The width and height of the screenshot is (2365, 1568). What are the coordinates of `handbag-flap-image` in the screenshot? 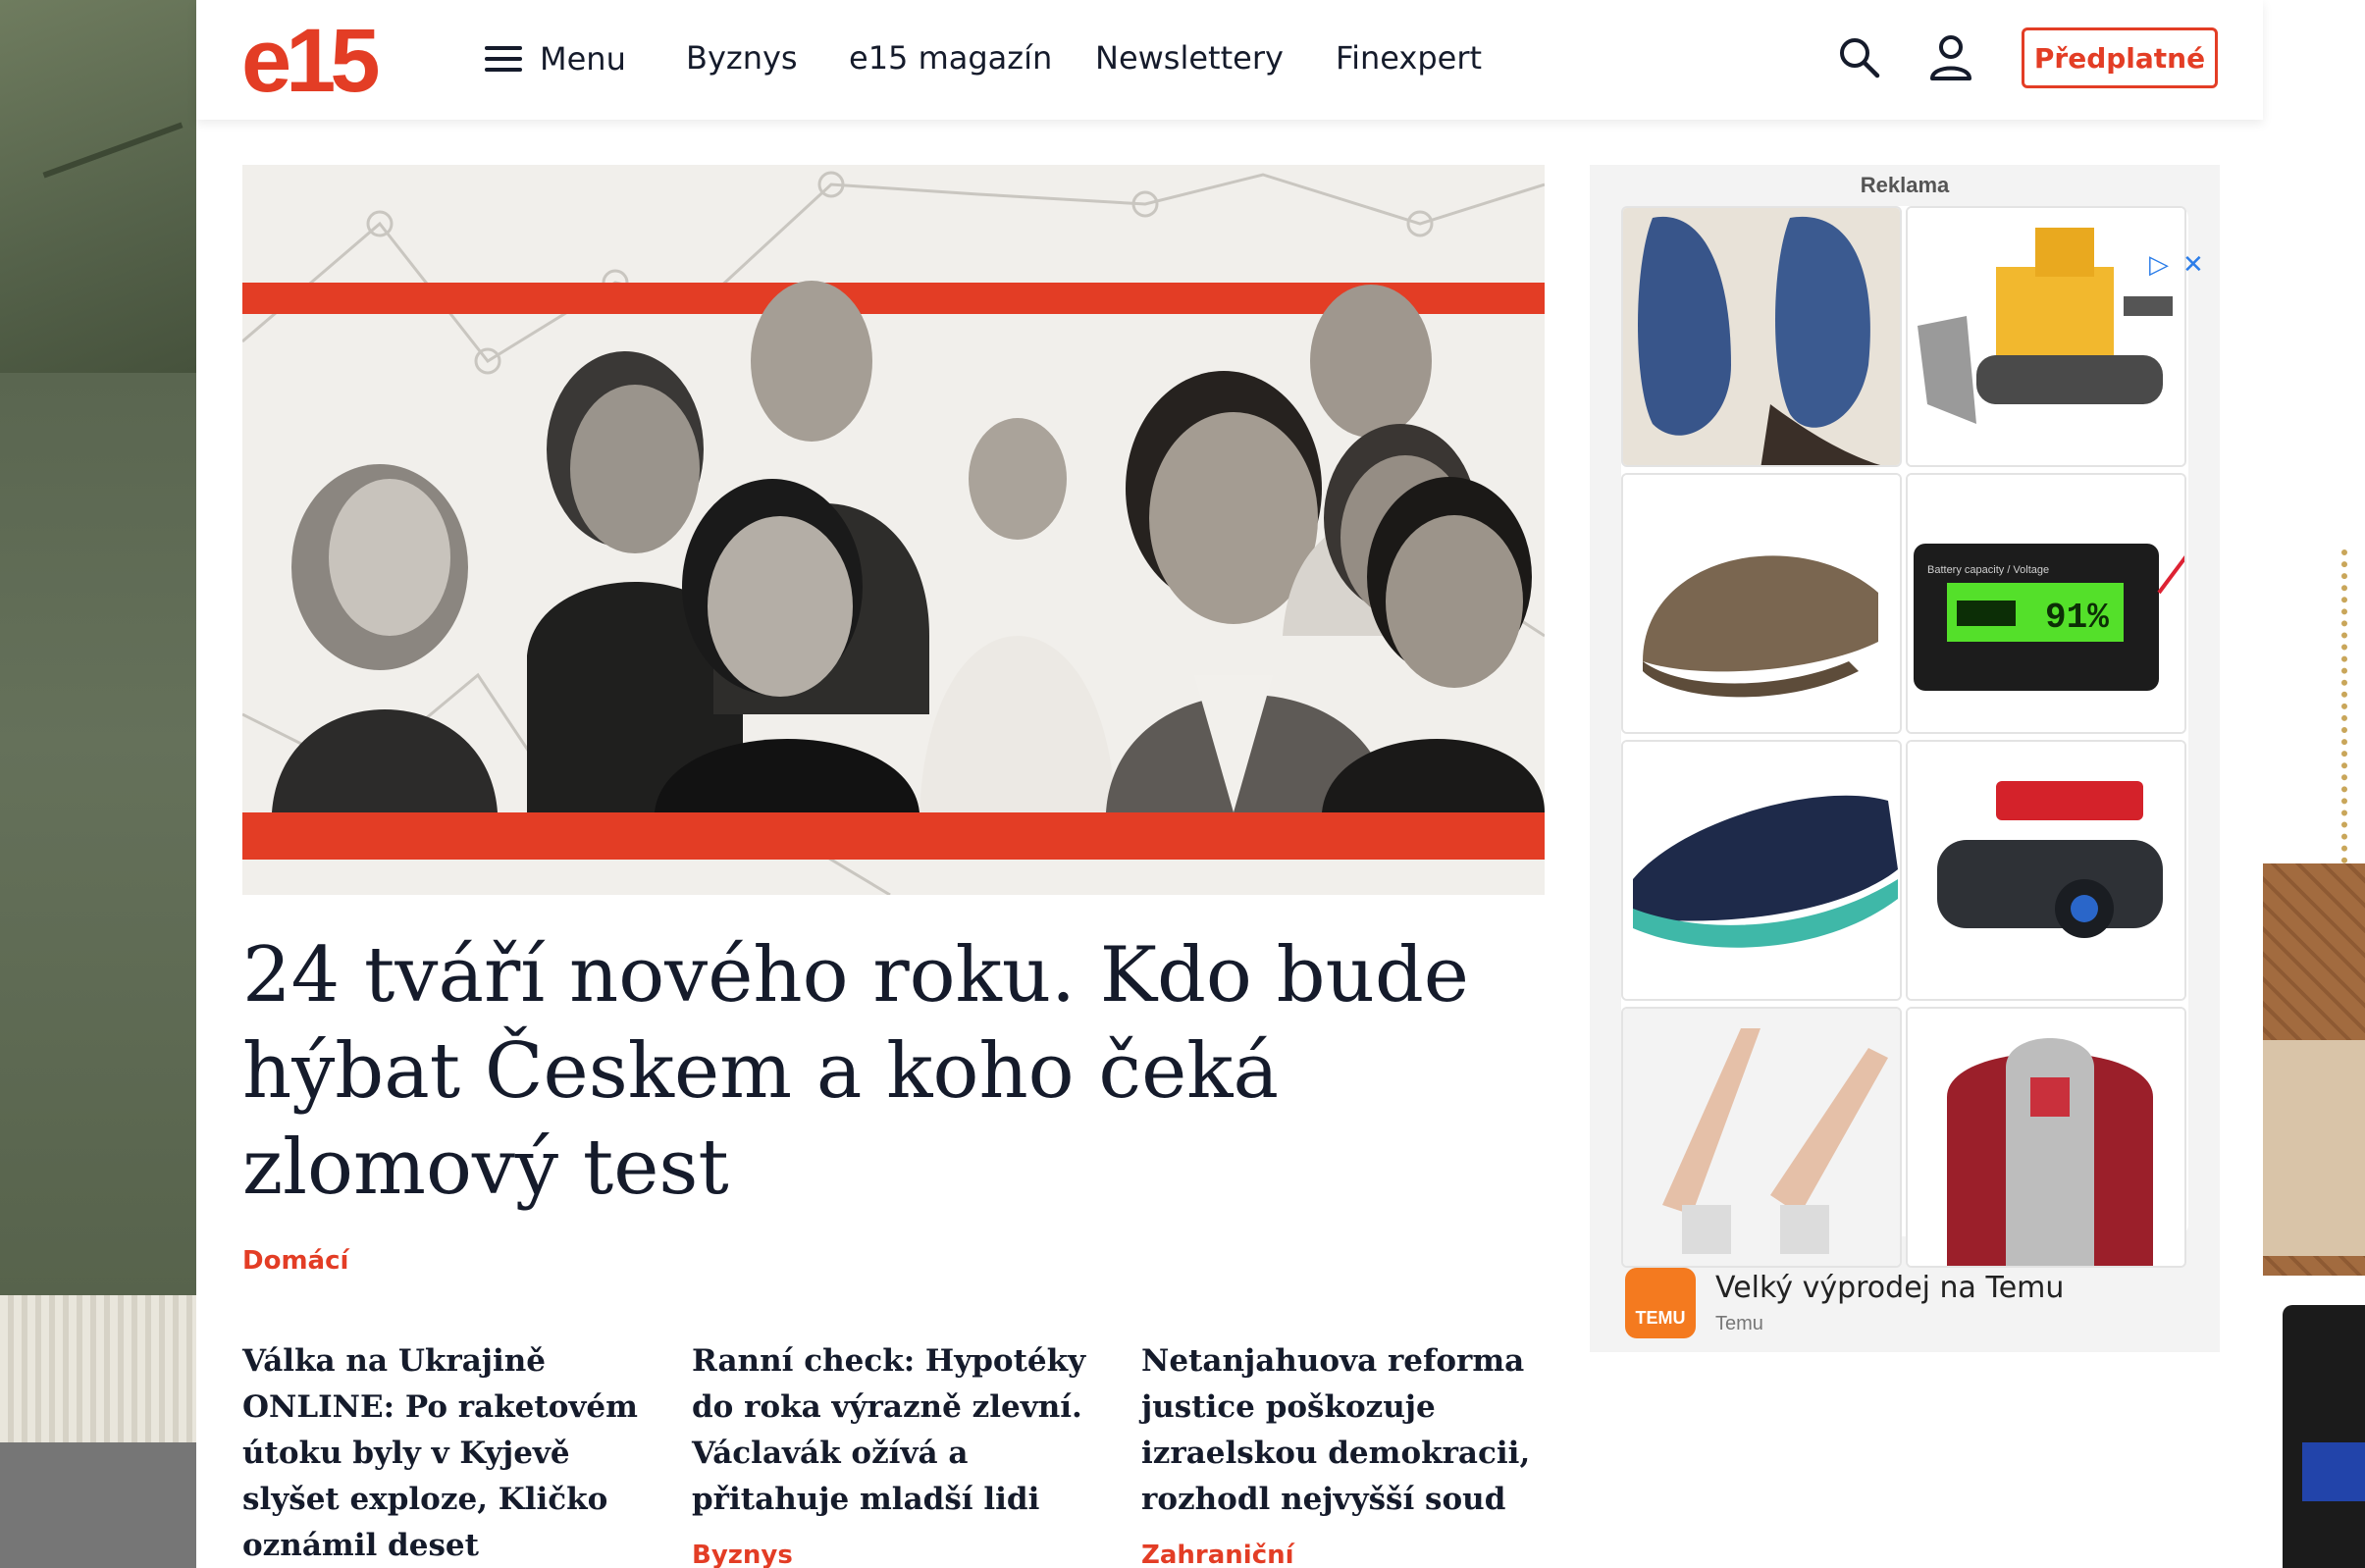 It's located at (2314, 1148).